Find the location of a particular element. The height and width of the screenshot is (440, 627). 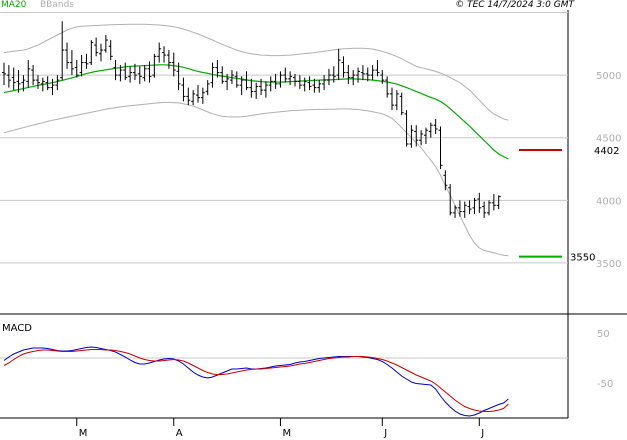

macd-line is located at coordinates (256, 381).